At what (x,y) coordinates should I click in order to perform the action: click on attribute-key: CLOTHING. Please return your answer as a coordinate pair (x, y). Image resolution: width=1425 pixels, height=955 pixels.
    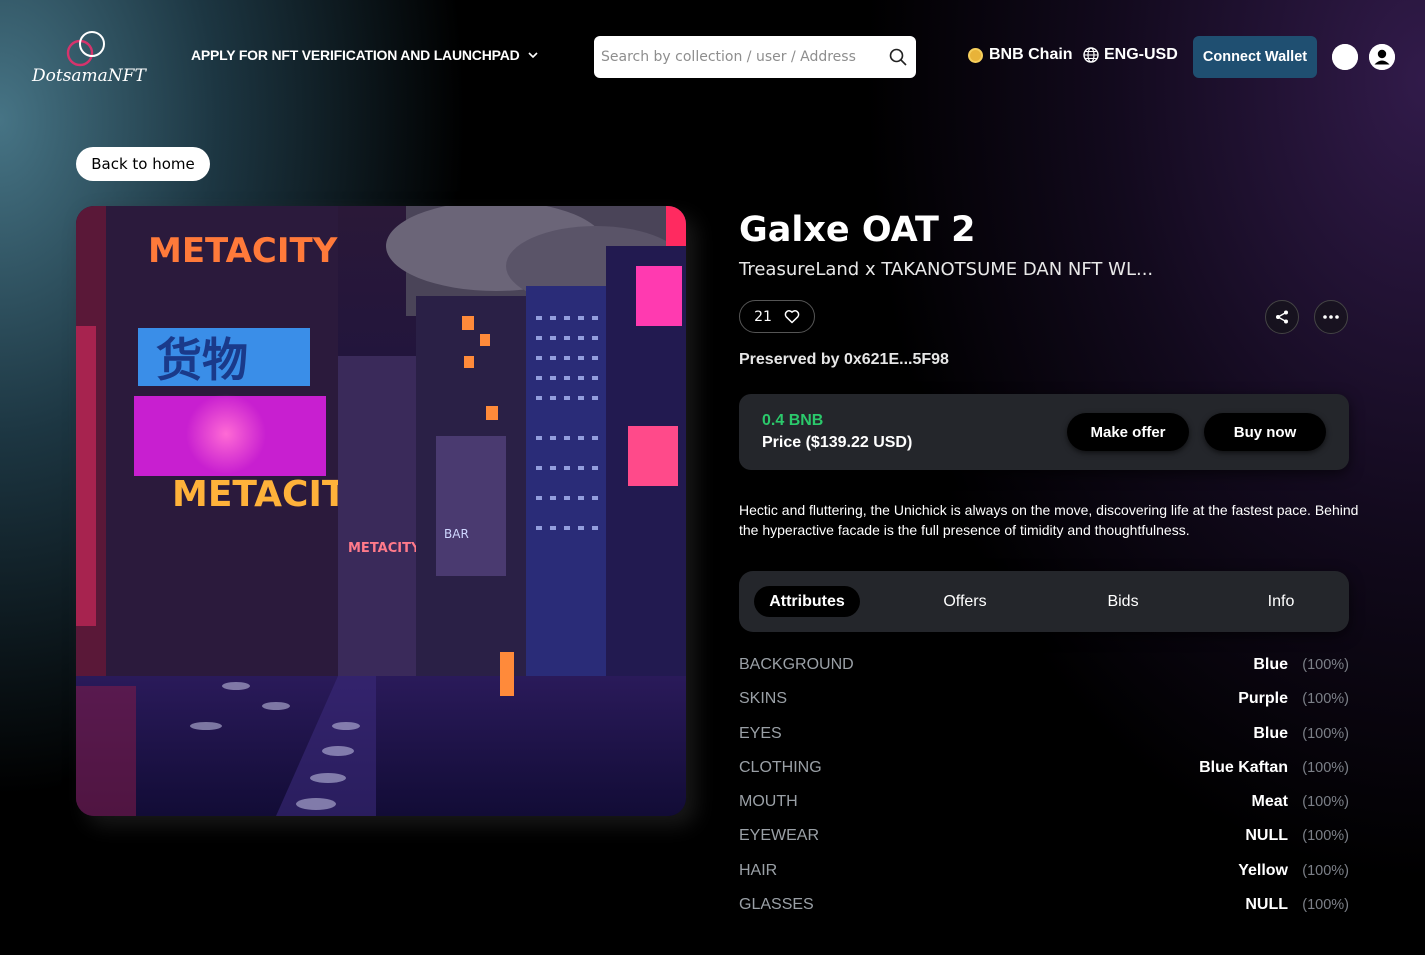
    Looking at the image, I should click on (780, 767).